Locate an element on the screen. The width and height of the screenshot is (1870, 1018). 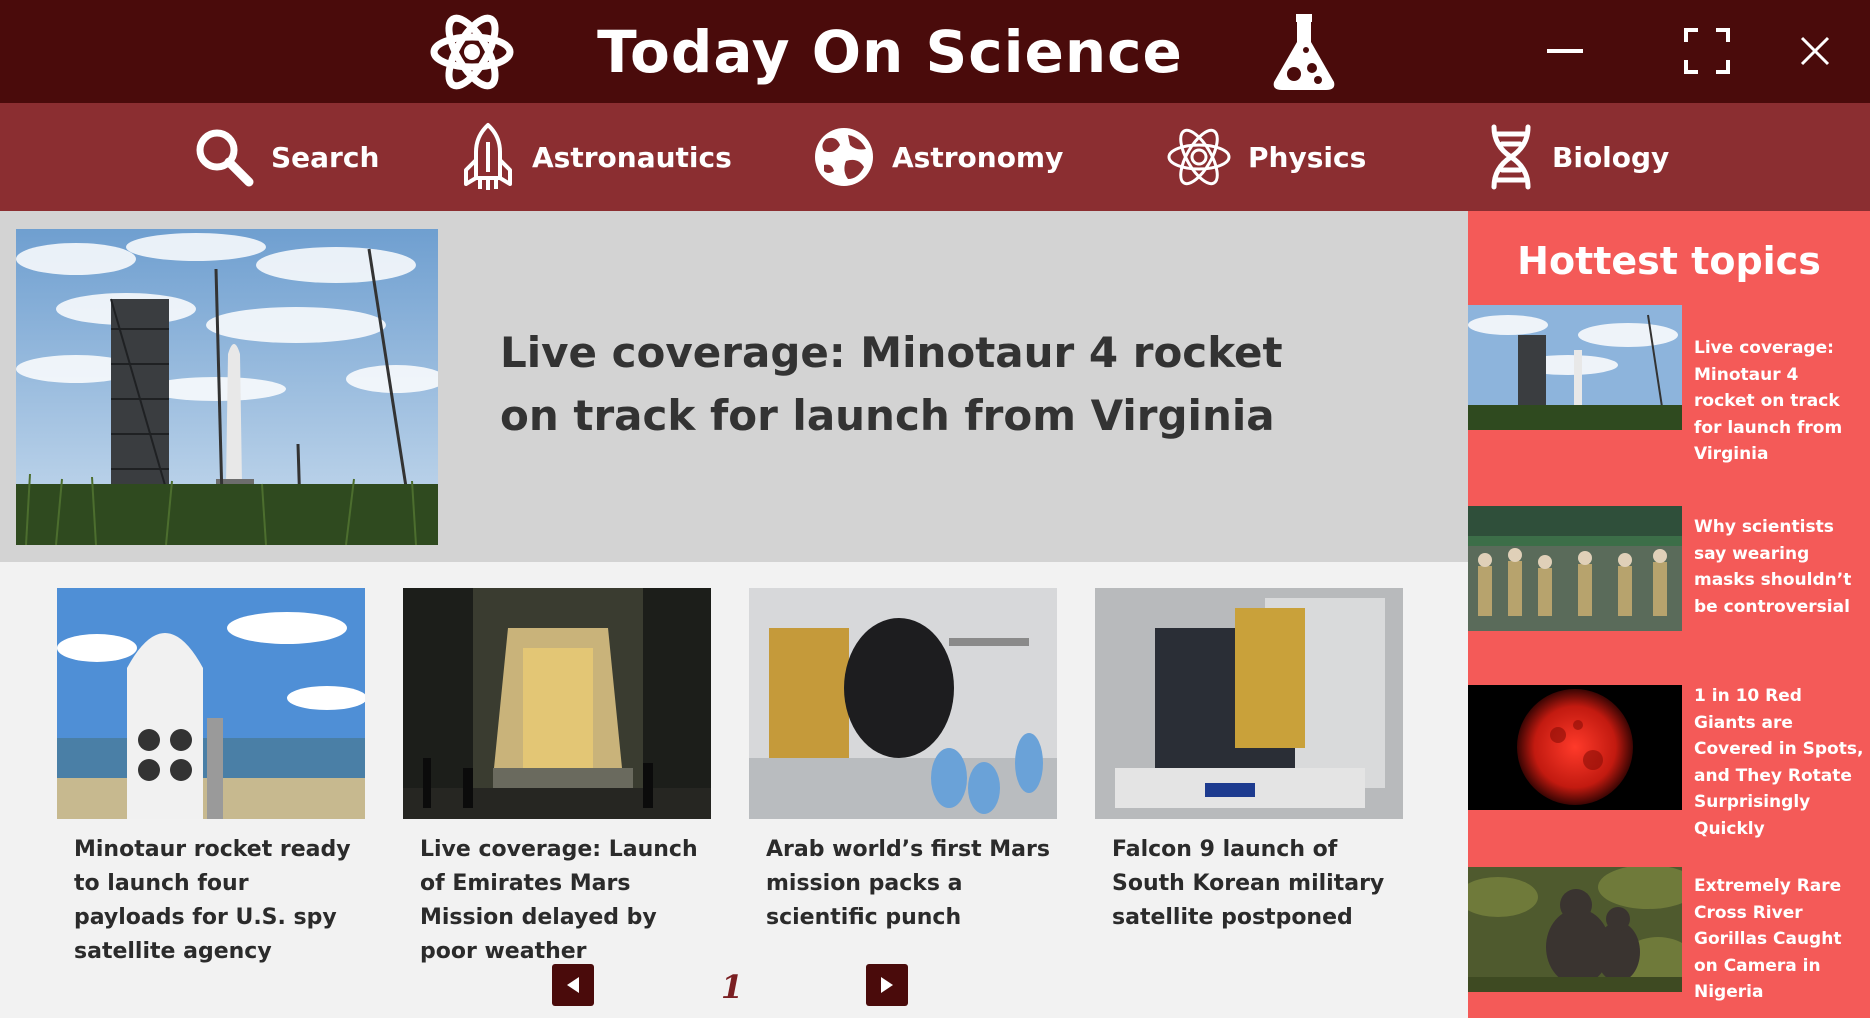
minimize-icon is located at coordinates (1565, 51).